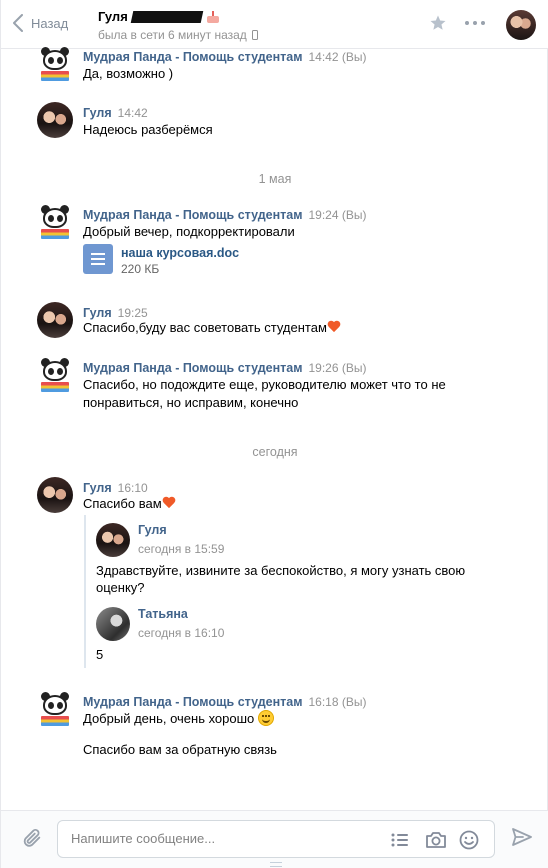 This screenshot has height=868, width=548. What do you see at coordinates (140, 269) in the screenshot?
I see `document-size: 220 КБ` at bounding box center [140, 269].